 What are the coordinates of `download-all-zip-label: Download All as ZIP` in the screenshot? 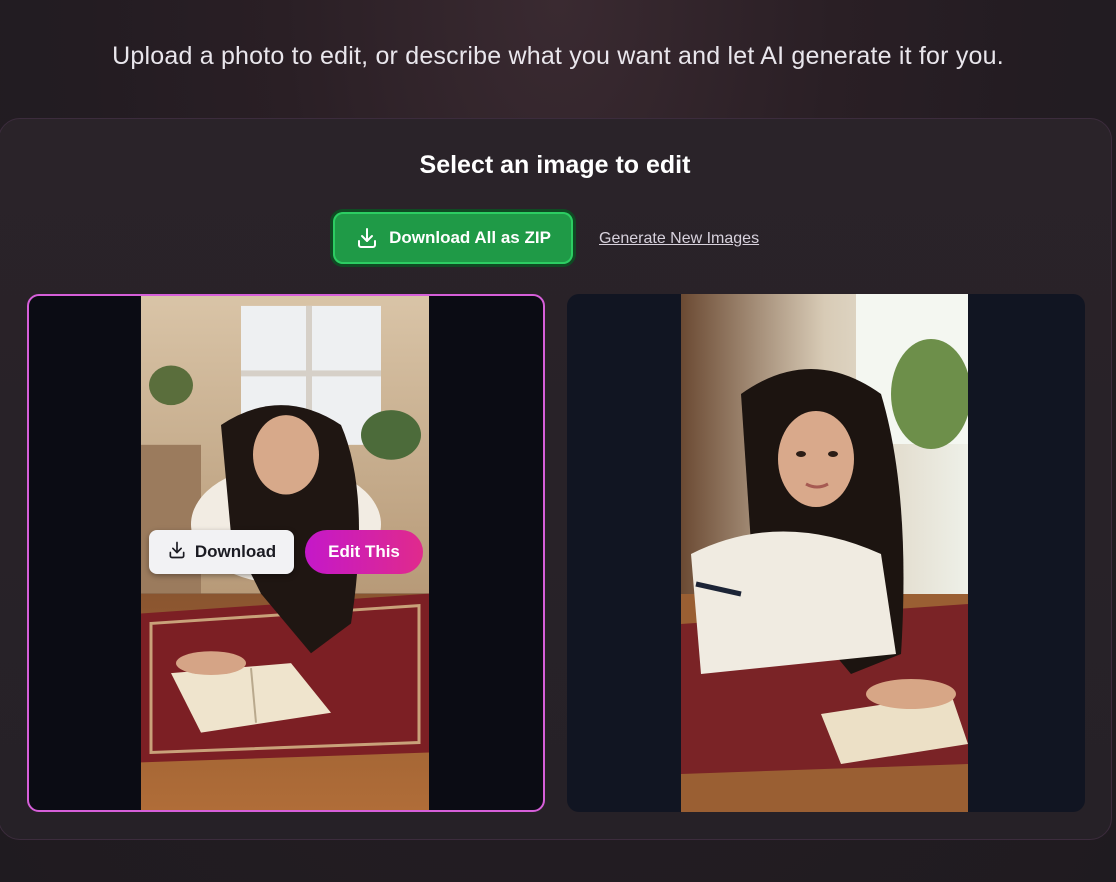 It's located at (470, 237).